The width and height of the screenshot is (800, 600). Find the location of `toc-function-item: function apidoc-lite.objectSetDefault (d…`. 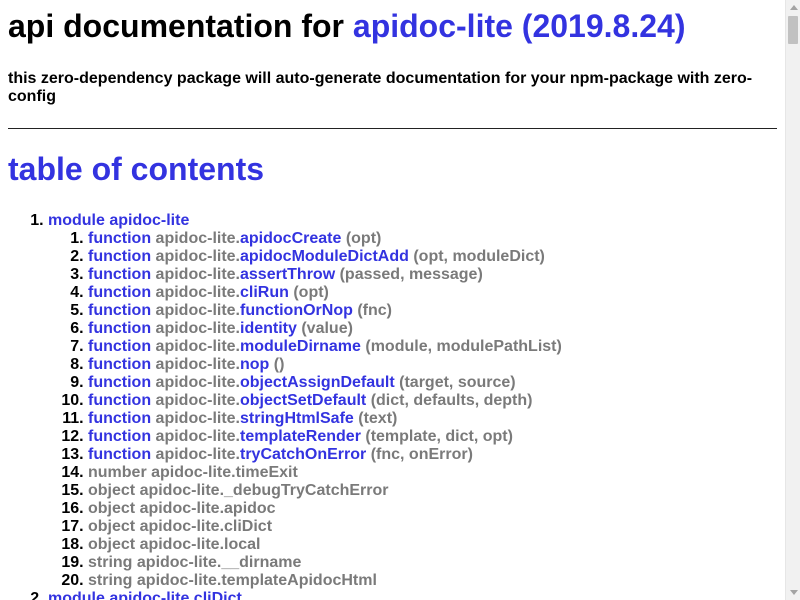

toc-function-item: function apidoc-lite.objectSetDefault (d… is located at coordinates (432, 401).